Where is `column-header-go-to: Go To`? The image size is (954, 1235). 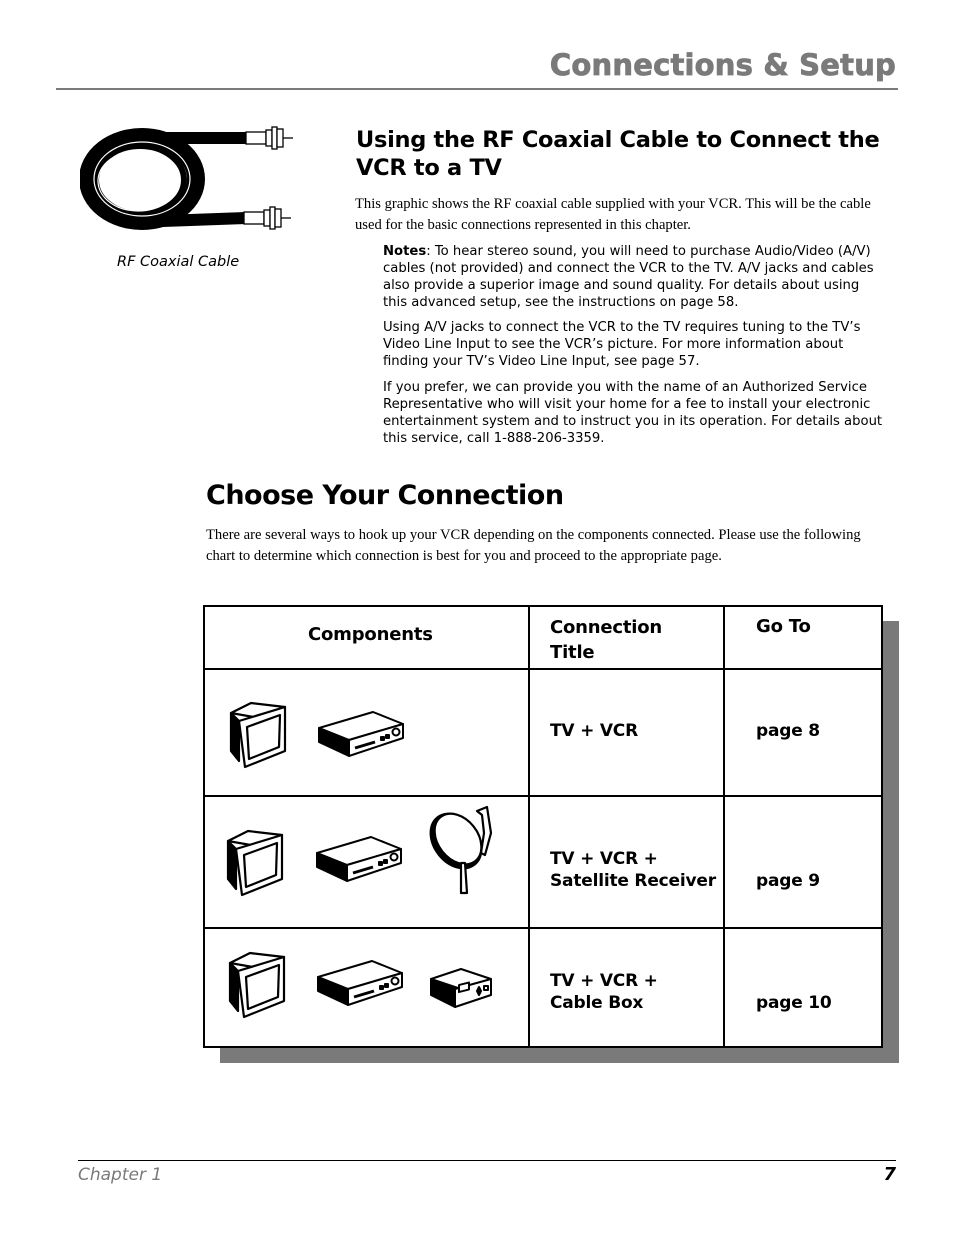
column-header-go-to: Go To is located at coordinates (783, 626).